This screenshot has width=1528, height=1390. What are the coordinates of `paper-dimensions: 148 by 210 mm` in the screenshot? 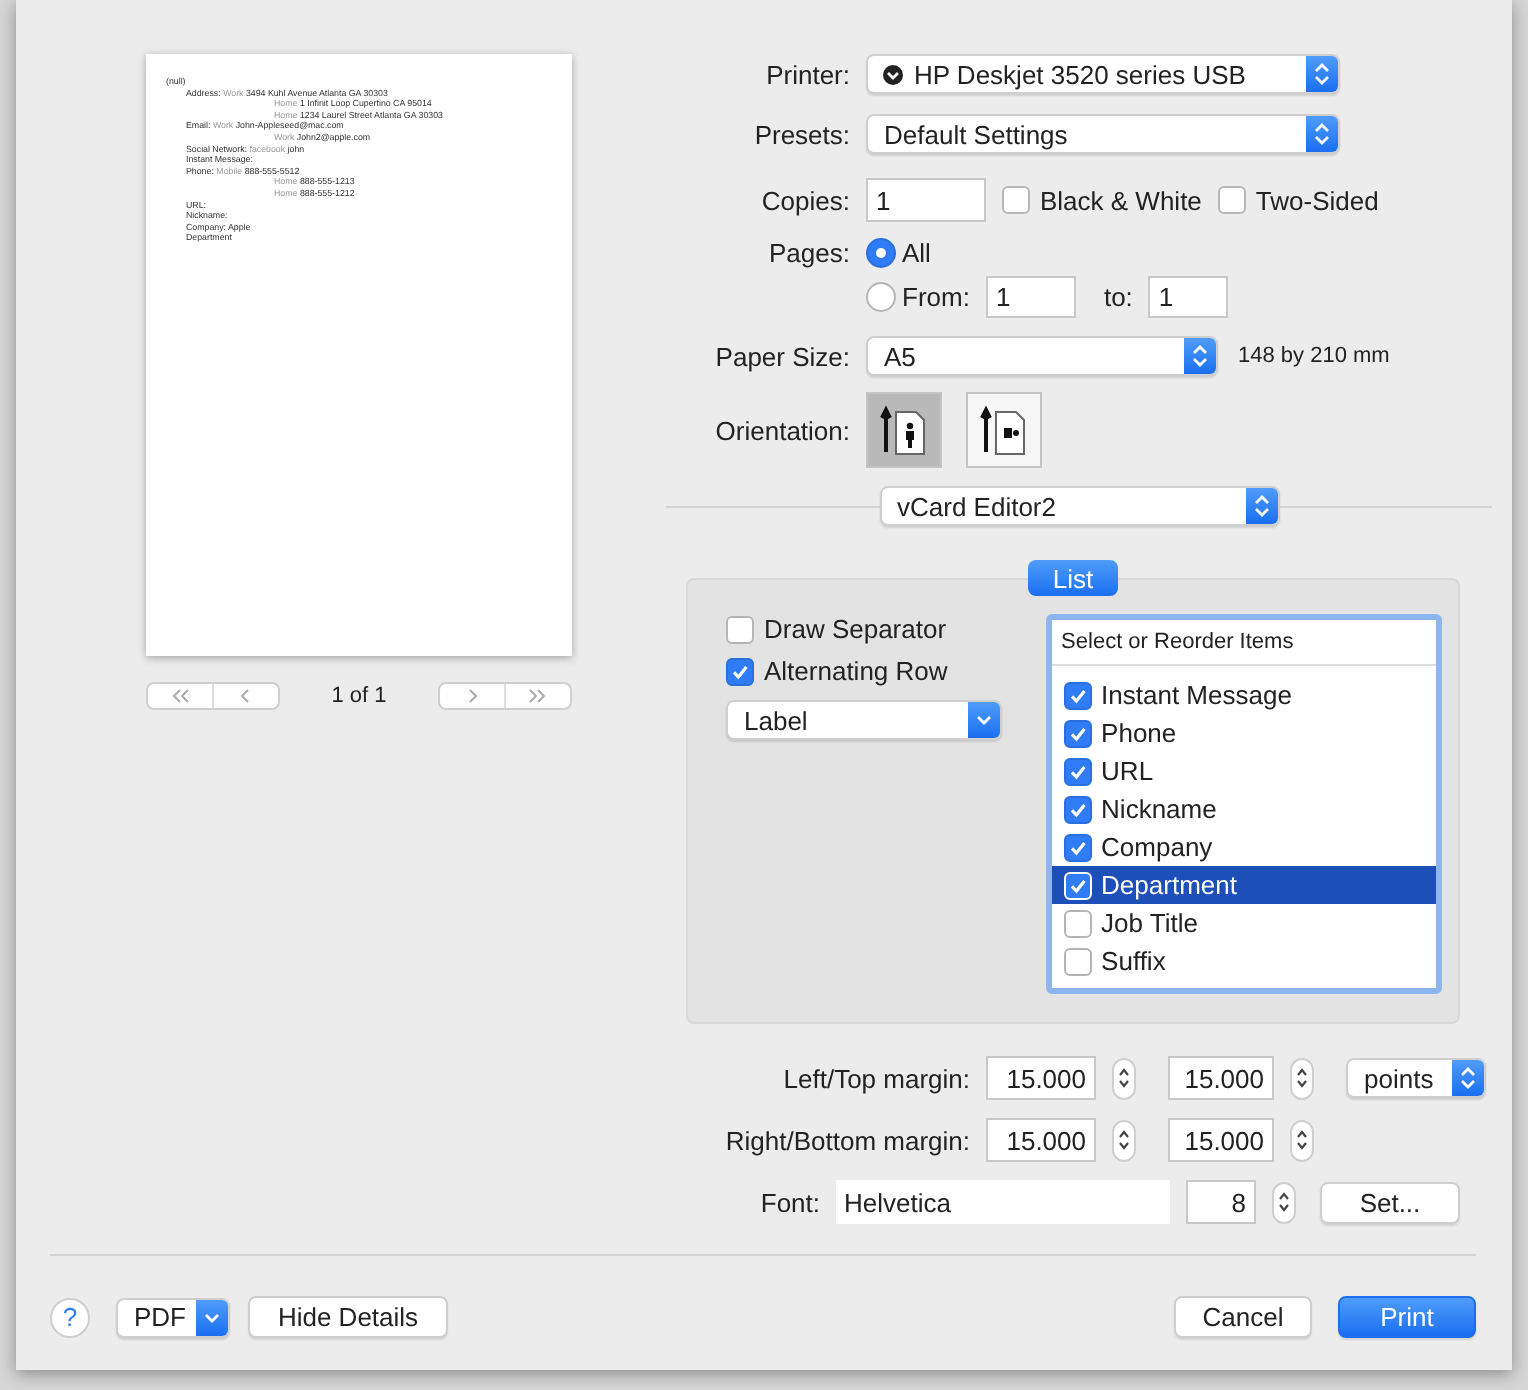 It's located at (1314, 356).